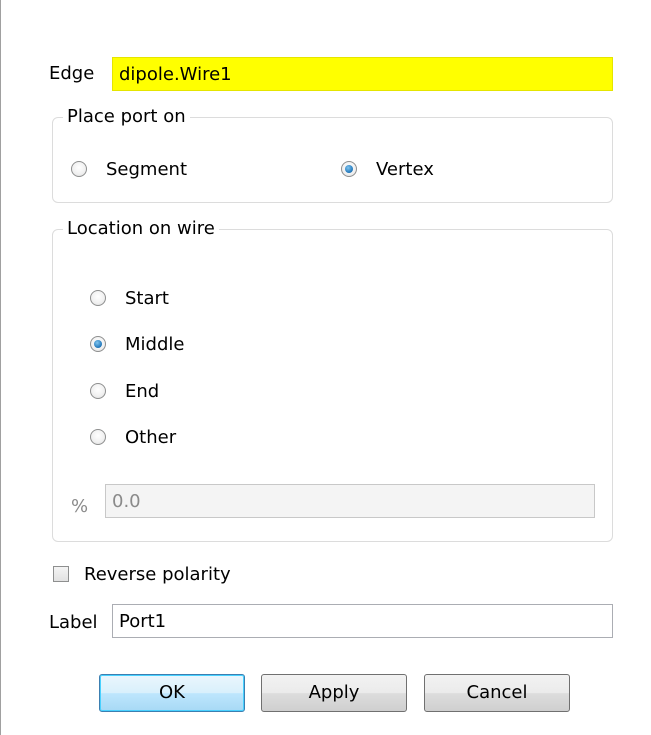 This screenshot has height=735, width=651. What do you see at coordinates (141, 229) in the screenshot?
I see `location-title: Location on wire` at bounding box center [141, 229].